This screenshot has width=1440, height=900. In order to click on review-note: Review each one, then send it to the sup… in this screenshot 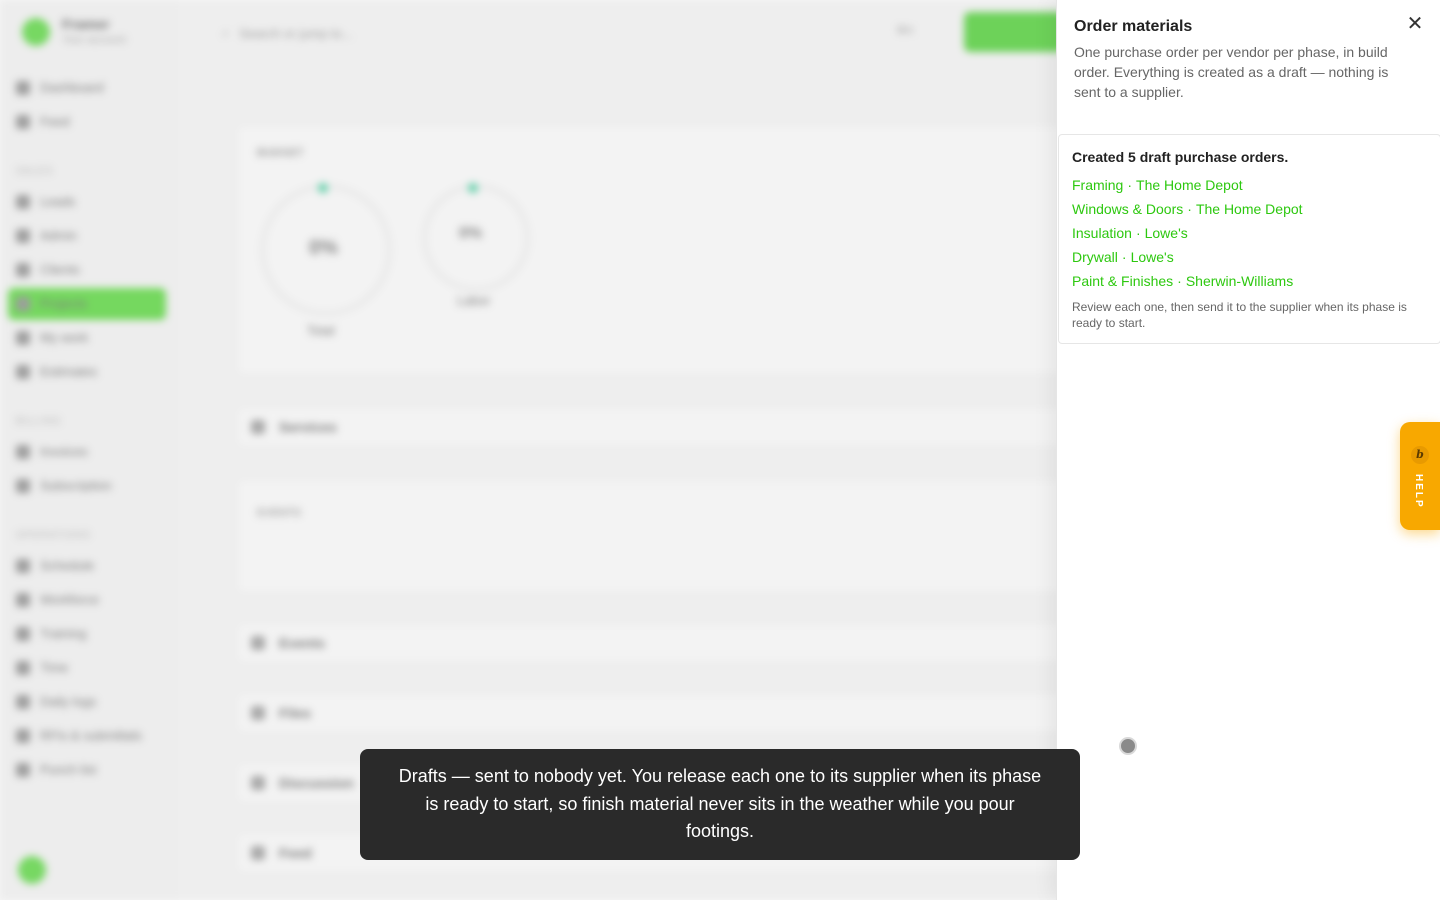, I will do `click(1239, 315)`.